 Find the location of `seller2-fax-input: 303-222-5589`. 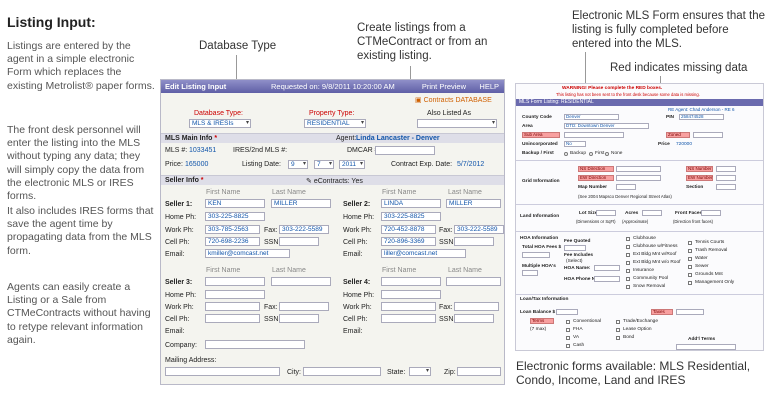

seller2-fax-input: 303-222-5589 is located at coordinates (479, 229).